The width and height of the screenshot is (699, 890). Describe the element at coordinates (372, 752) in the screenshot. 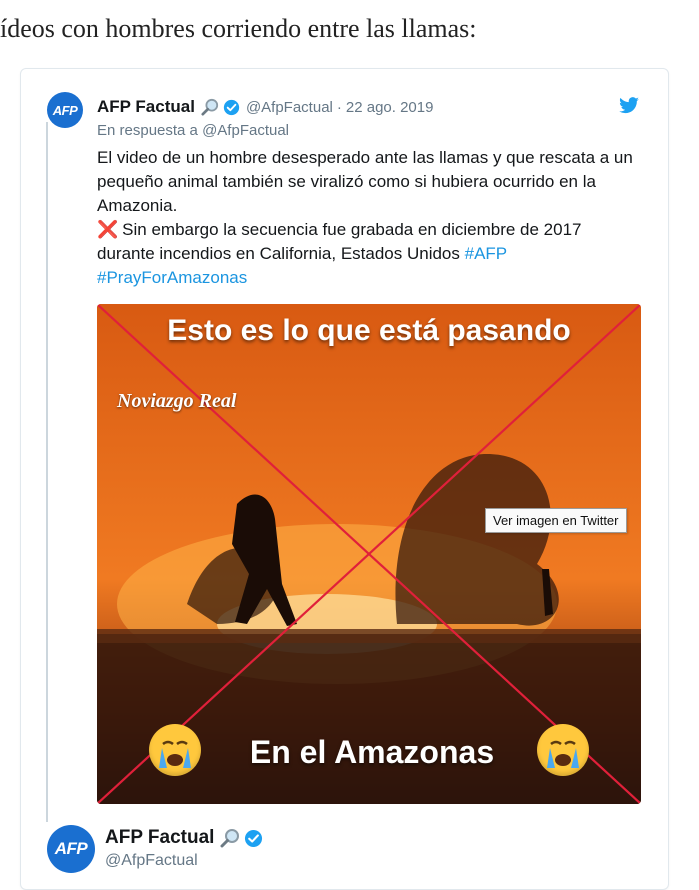

I see `video-caption-bottom: En el Amazonas` at that location.